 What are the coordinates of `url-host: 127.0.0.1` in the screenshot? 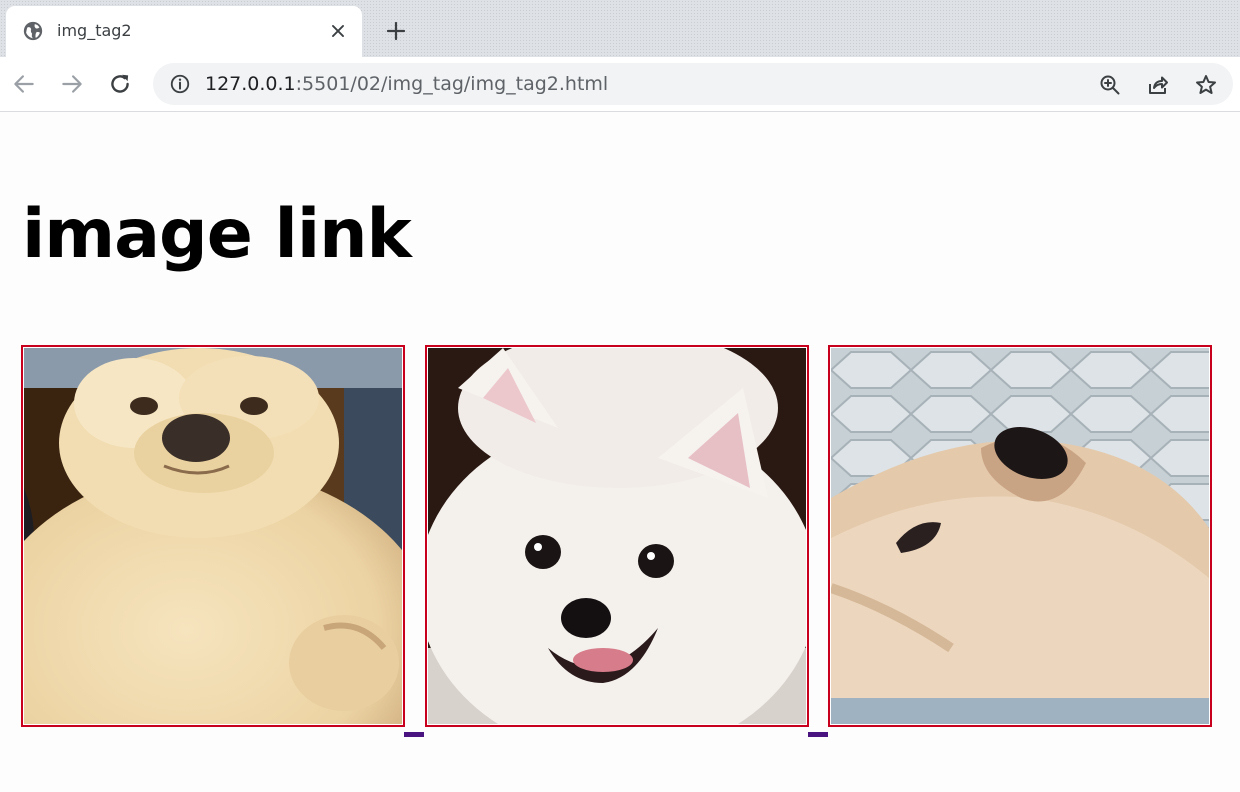 It's located at (250, 84).